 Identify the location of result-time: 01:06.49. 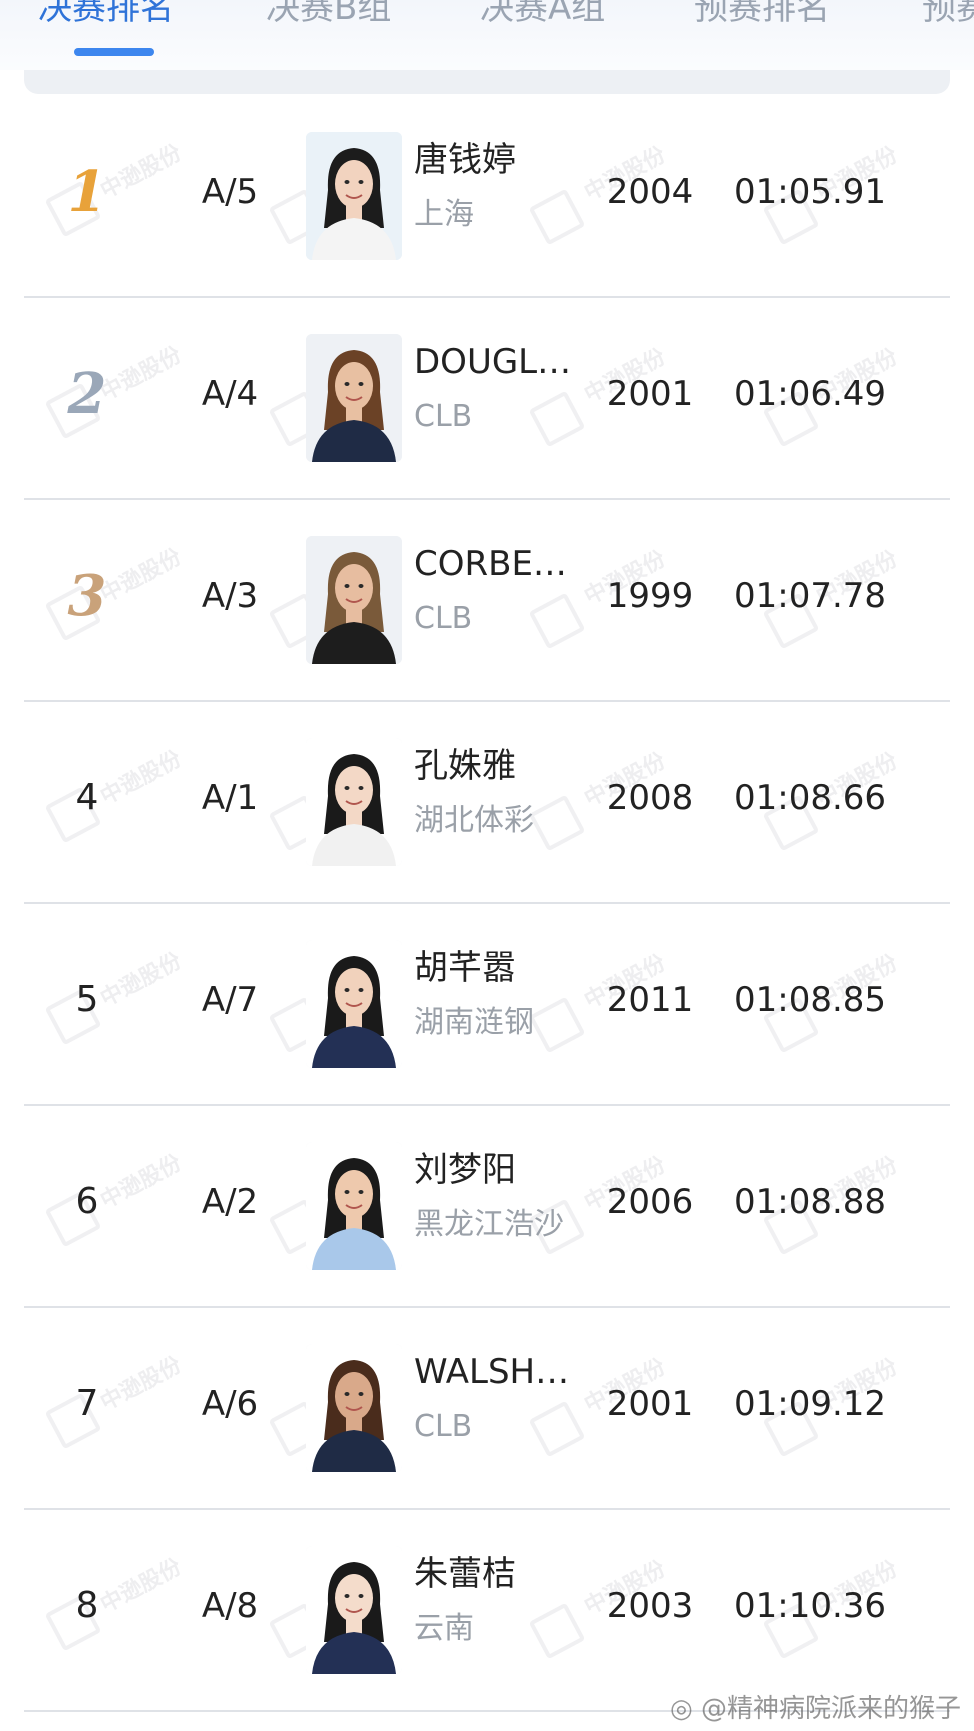
(810, 394).